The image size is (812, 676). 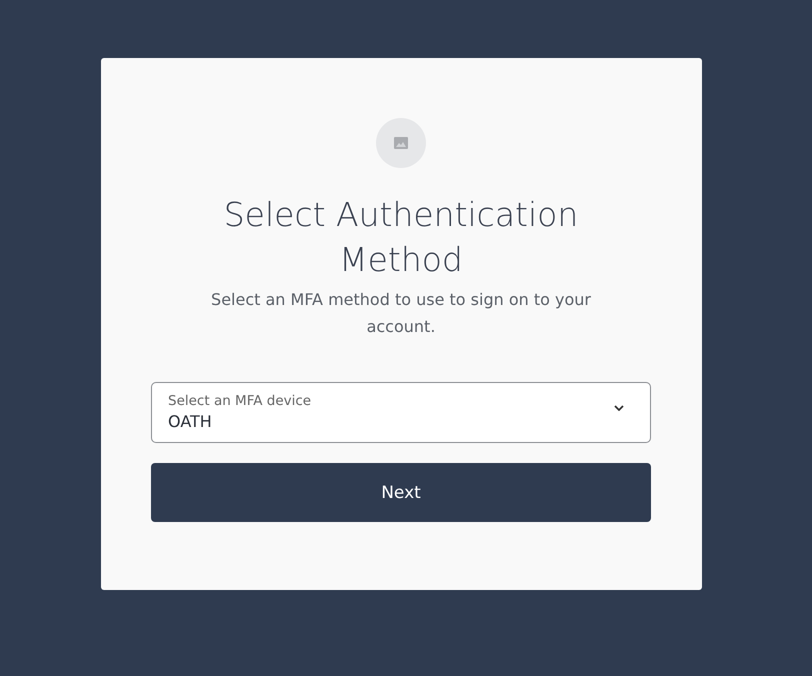 What do you see at coordinates (401, 143) in the screenshot?
I see `logo-placeholder-icon` at bounding box center [401, 143].